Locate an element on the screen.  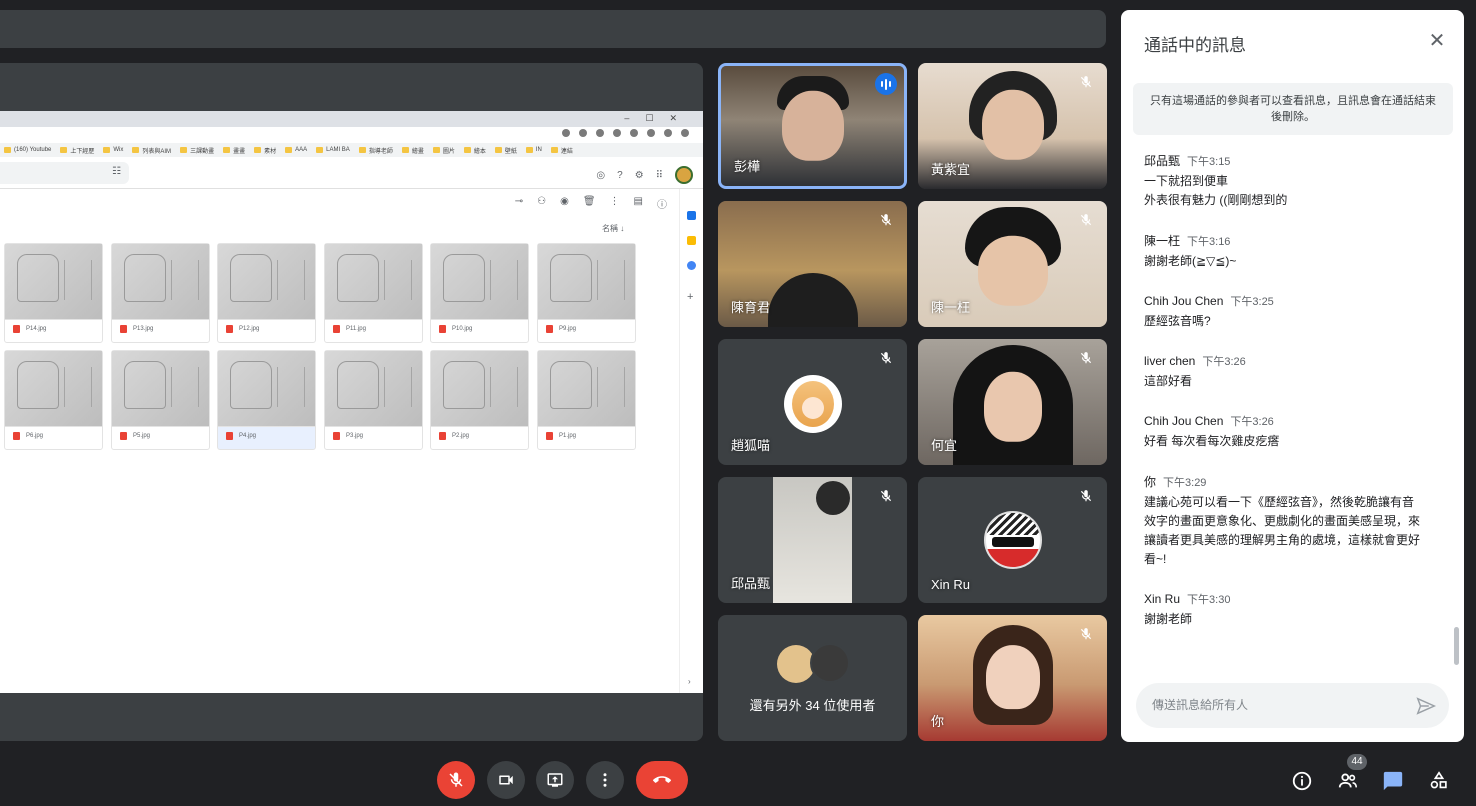
sort-label: 名稱 ↓ is located at coordinates (613, 228).